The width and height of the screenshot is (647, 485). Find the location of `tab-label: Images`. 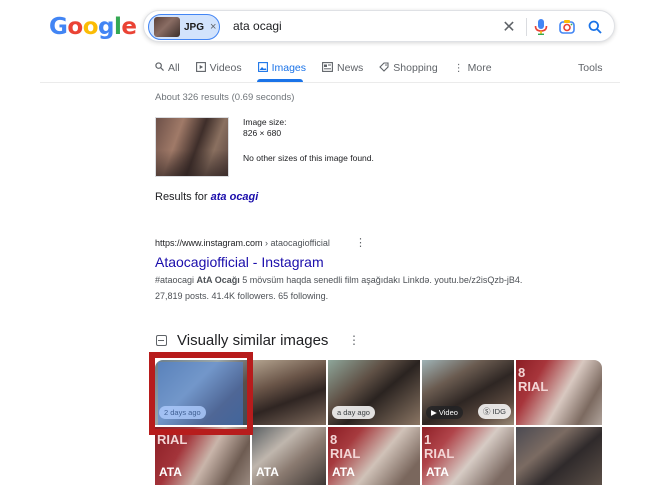

tab-label: Images is located at coordinates (289, 68).